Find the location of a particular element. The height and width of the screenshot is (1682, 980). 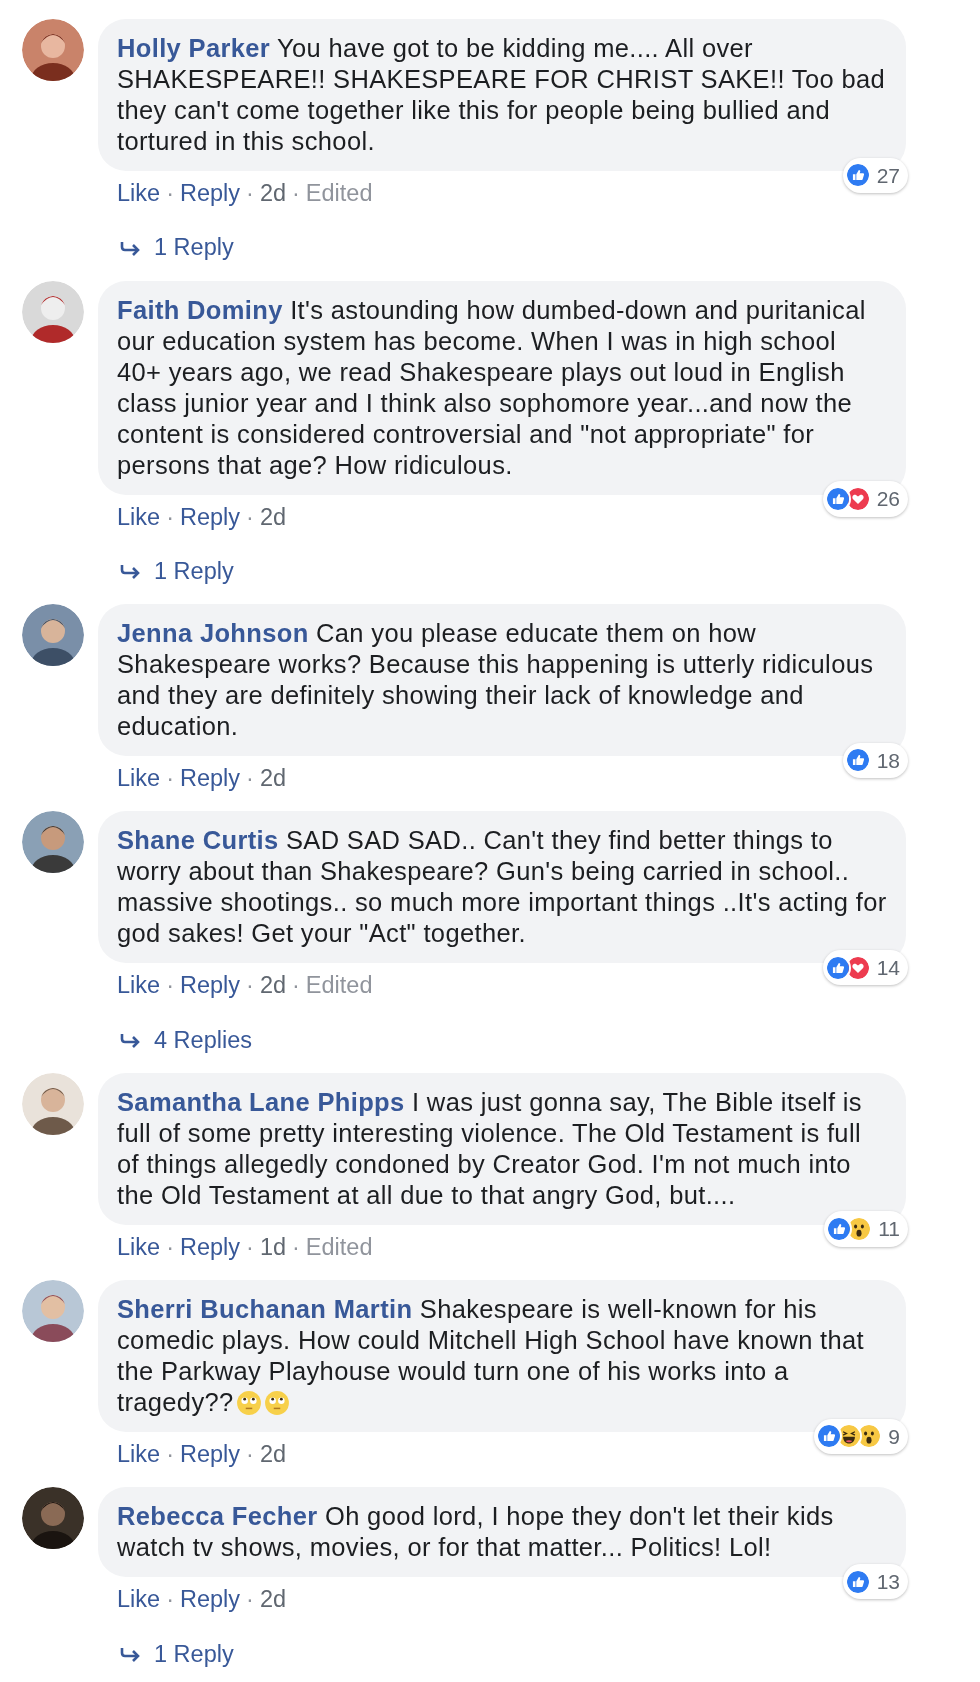

reaction-badge: 26 is located at coordinates (865, 499).